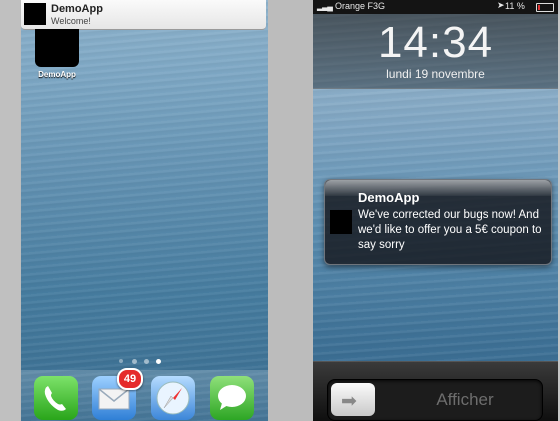 Image resolution: width=560 pixels, height=421 pixels. What do you see at coordinates (349, 401) in the screenshot?
I see `arrow-right-icon: ➡` at bounding box center [349, 401].